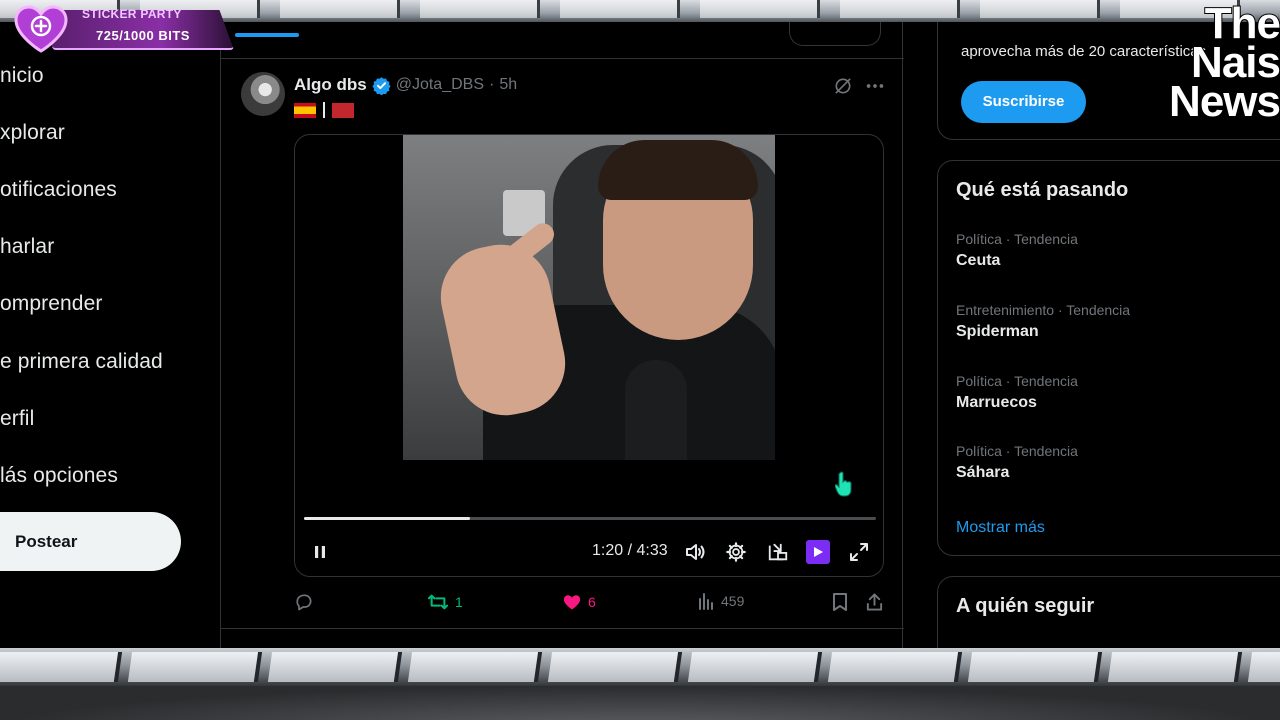 This screenshot has height=720, width=1280. What do you see at coordinates (32, 133) in the screenshot?
I see `sidebar-item-explorar: xplorar` at bounding box center [32, 133].